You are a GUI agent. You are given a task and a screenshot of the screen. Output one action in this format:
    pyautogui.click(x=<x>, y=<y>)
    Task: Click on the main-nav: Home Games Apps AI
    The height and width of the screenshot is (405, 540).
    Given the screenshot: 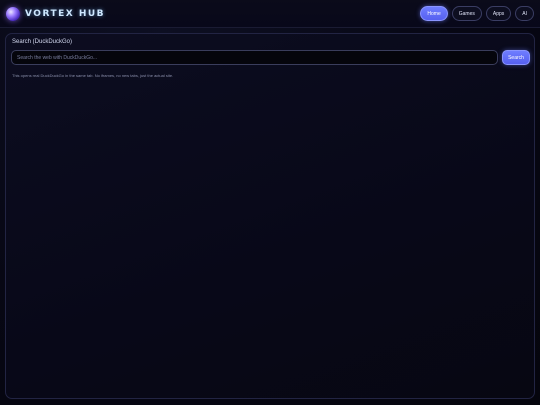 What is the action you would take?
    pyautogui.click(x=477, y=13)
    